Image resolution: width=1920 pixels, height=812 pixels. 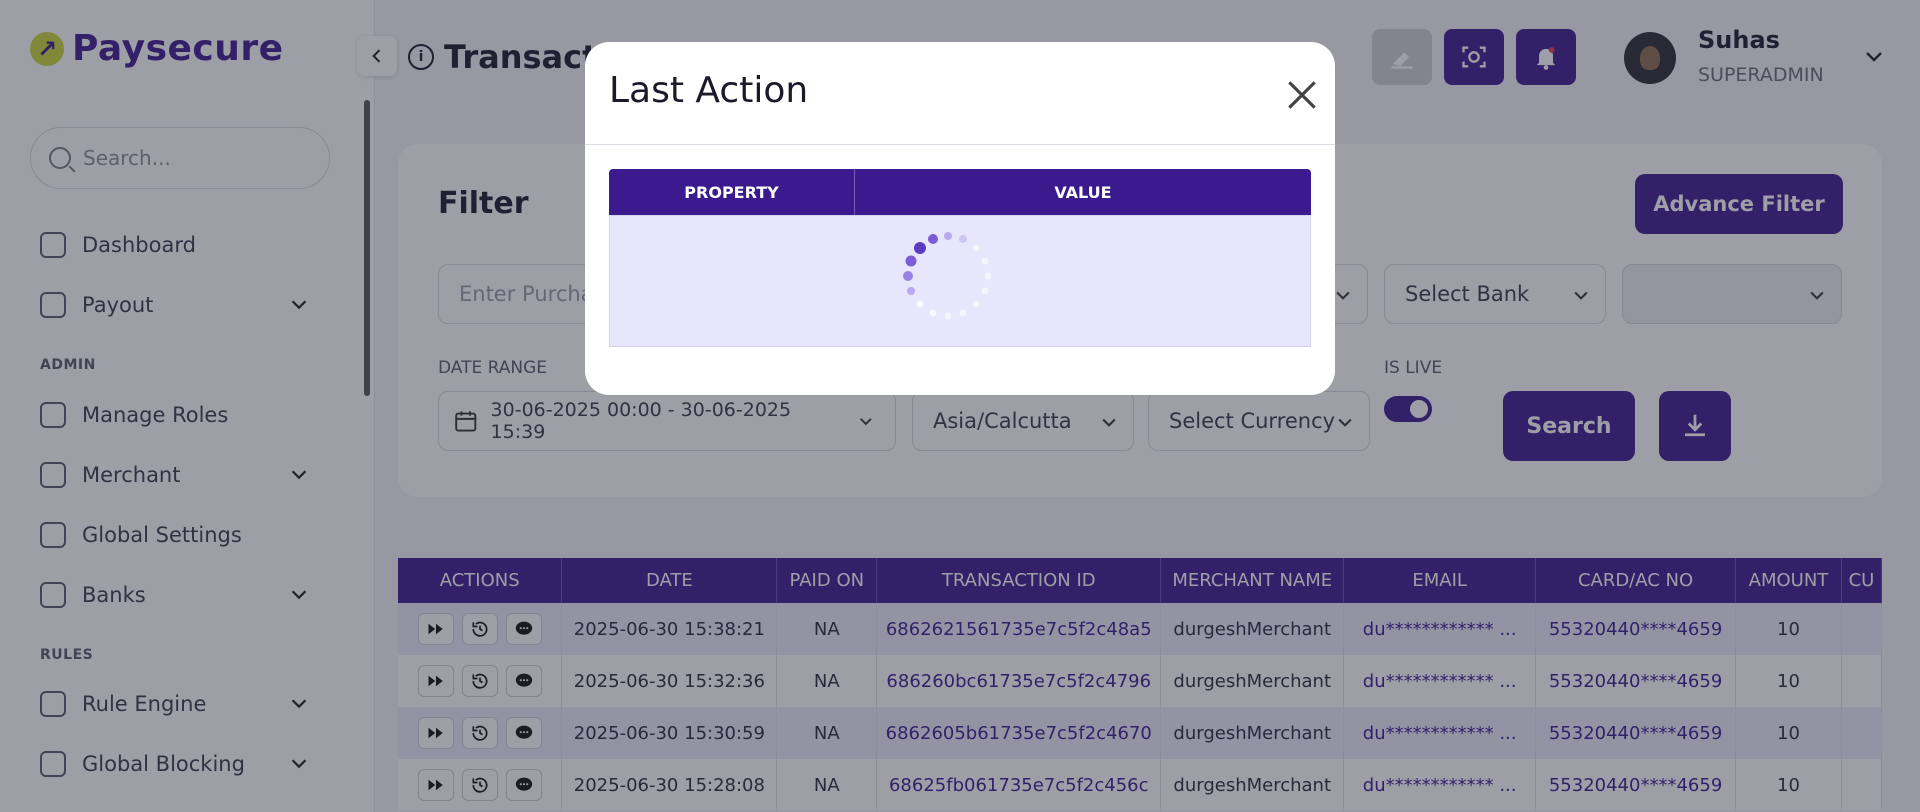 I want to click on modal-table-body, so click(x=960, y=281).